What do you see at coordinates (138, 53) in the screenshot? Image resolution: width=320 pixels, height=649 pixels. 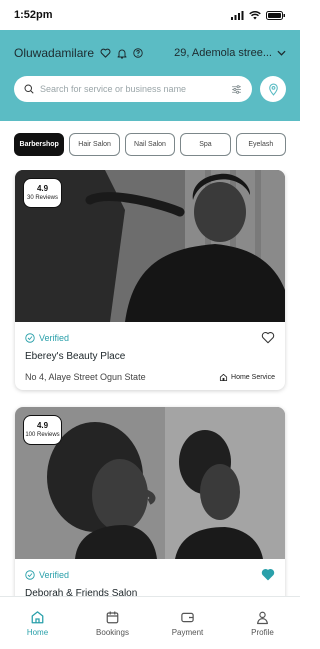 I see `help-icon` at bounding box center [138, 53].